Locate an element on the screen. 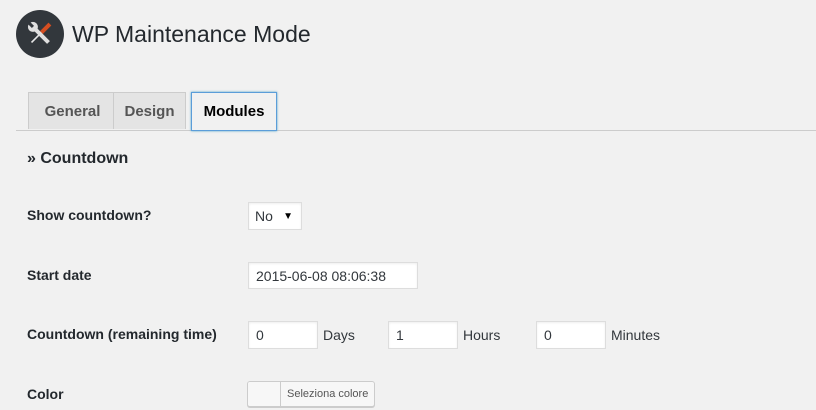  hours-unit-label: Hours is located at coordinates (482, 335).